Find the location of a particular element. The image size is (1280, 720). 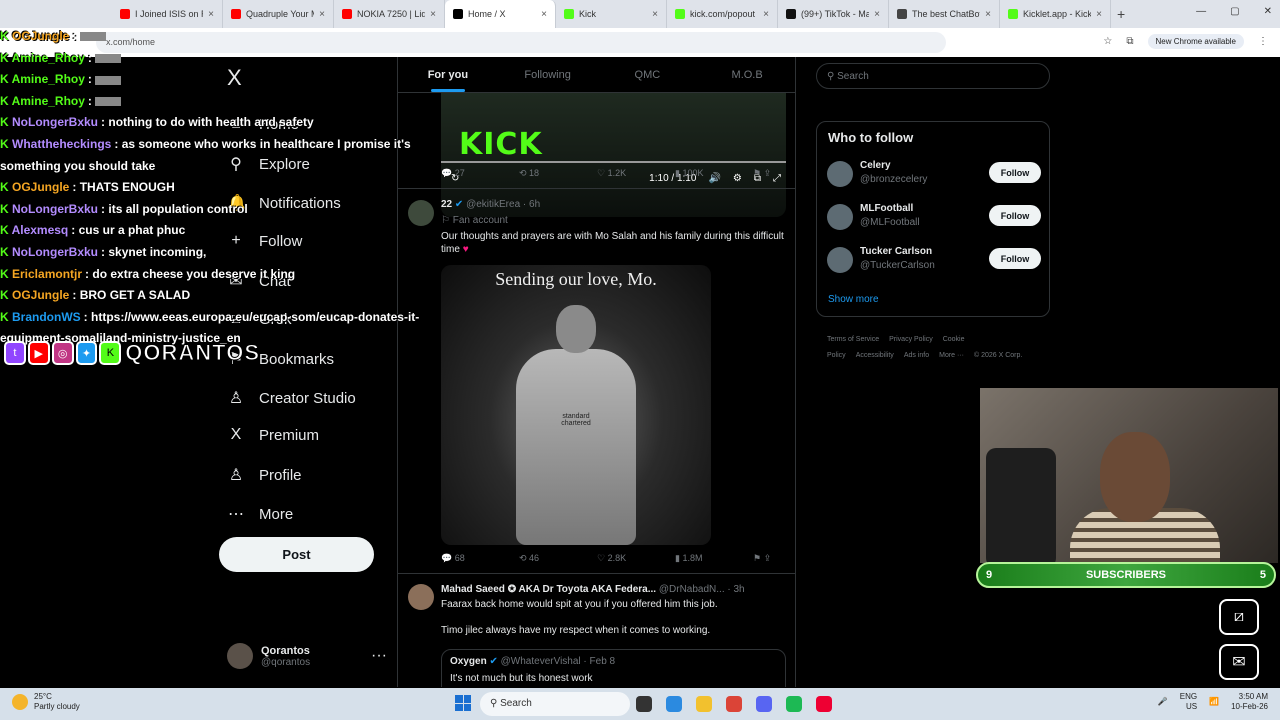

footer-link: Terms of Service is located at coordinates (853, 339).